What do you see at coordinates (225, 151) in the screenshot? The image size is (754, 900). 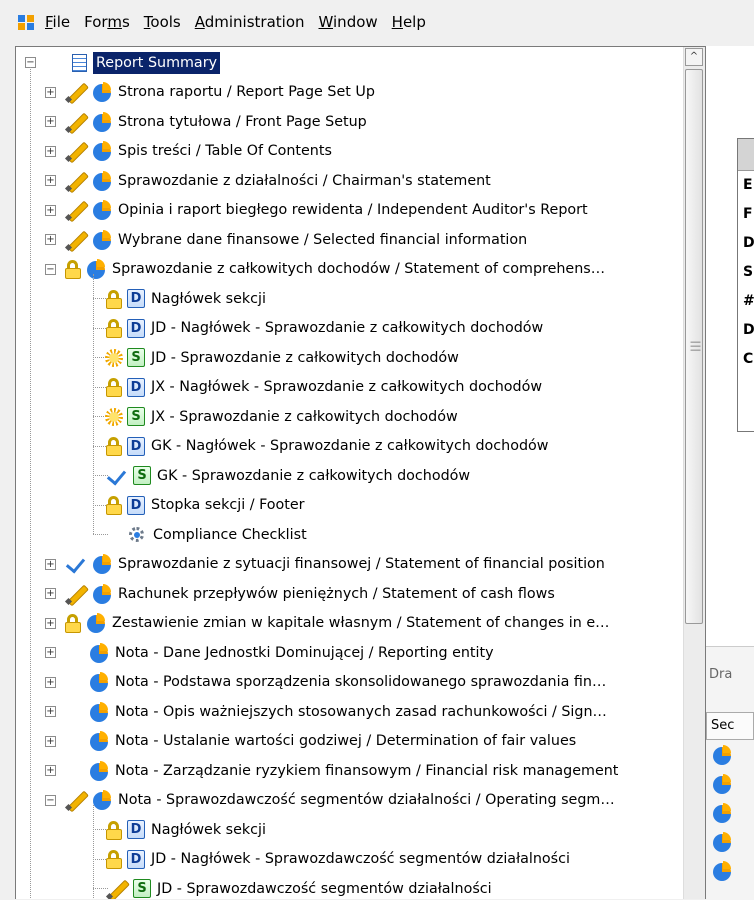 I see `tree-item-label: Spis treści / Table Of Contents` at bounding box center [225, 151].